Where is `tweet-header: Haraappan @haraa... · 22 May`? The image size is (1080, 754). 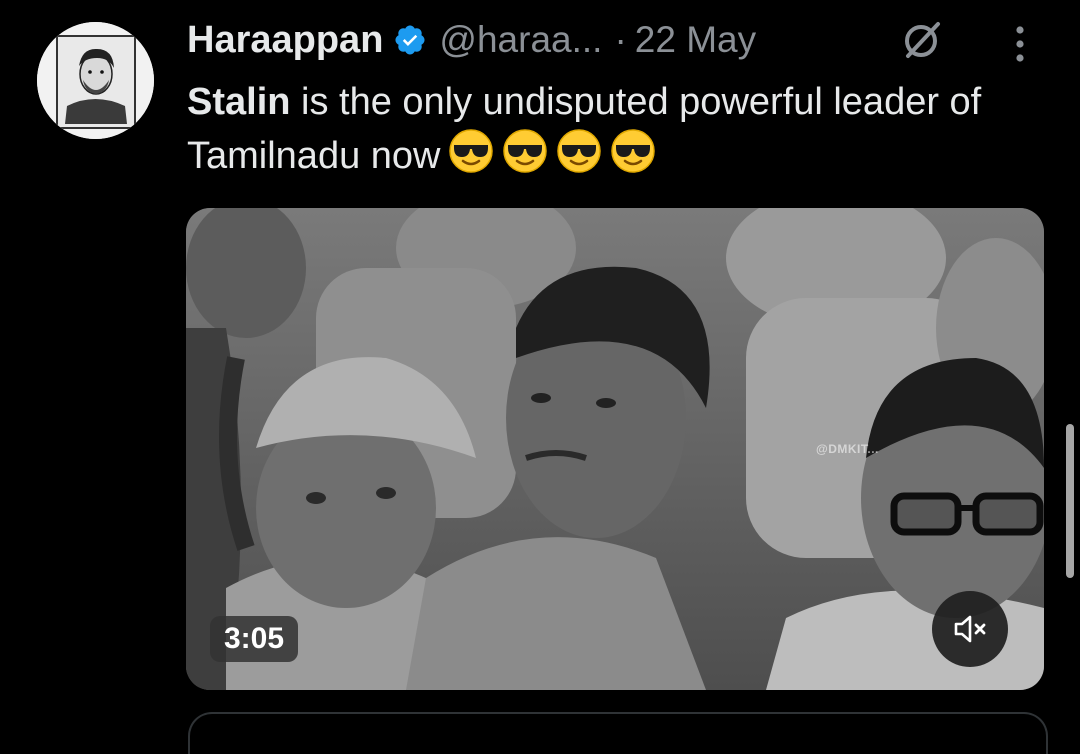 tweet-header: Haraappan @haraa... · 22 May is located at coordinates (471, 40).